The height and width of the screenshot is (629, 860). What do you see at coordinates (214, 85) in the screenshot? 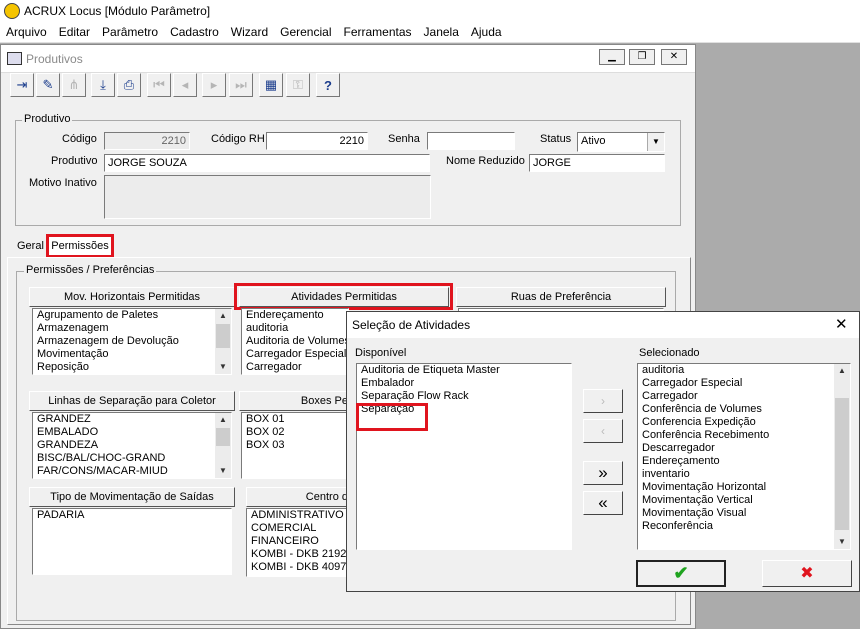
I see `next-record-button: ▸` at bounding box center [214, 85].